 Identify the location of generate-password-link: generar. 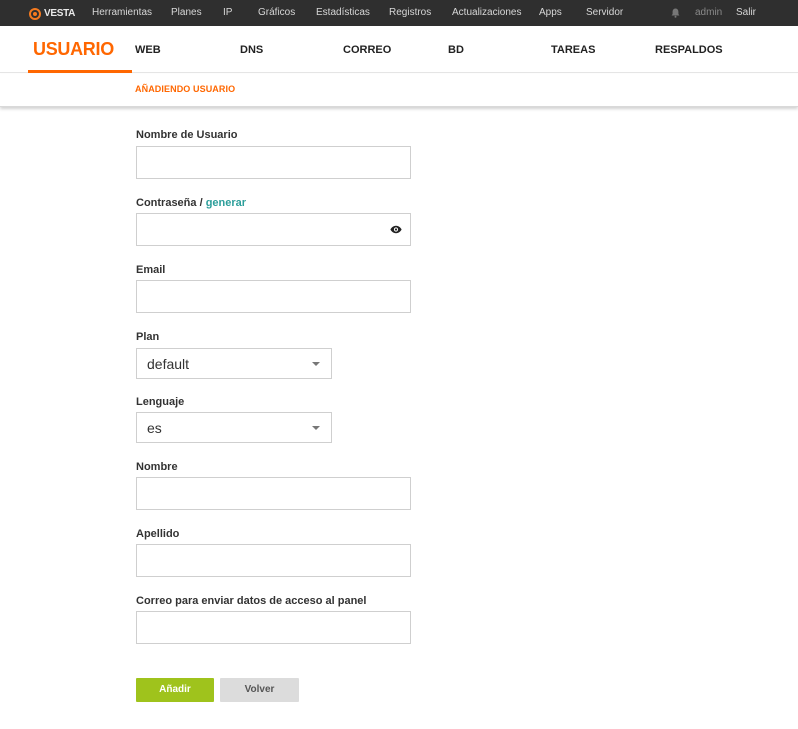
(226, 203).